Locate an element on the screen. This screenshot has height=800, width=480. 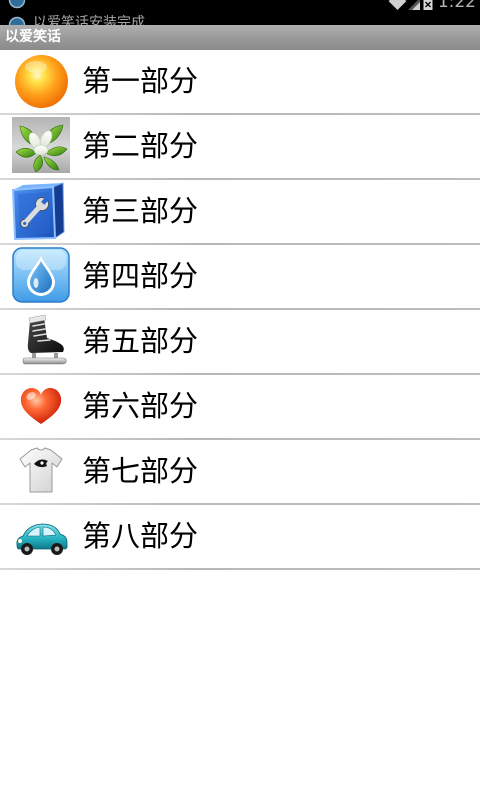
status-clock: 1:22 is located at coordinates (456, 6).